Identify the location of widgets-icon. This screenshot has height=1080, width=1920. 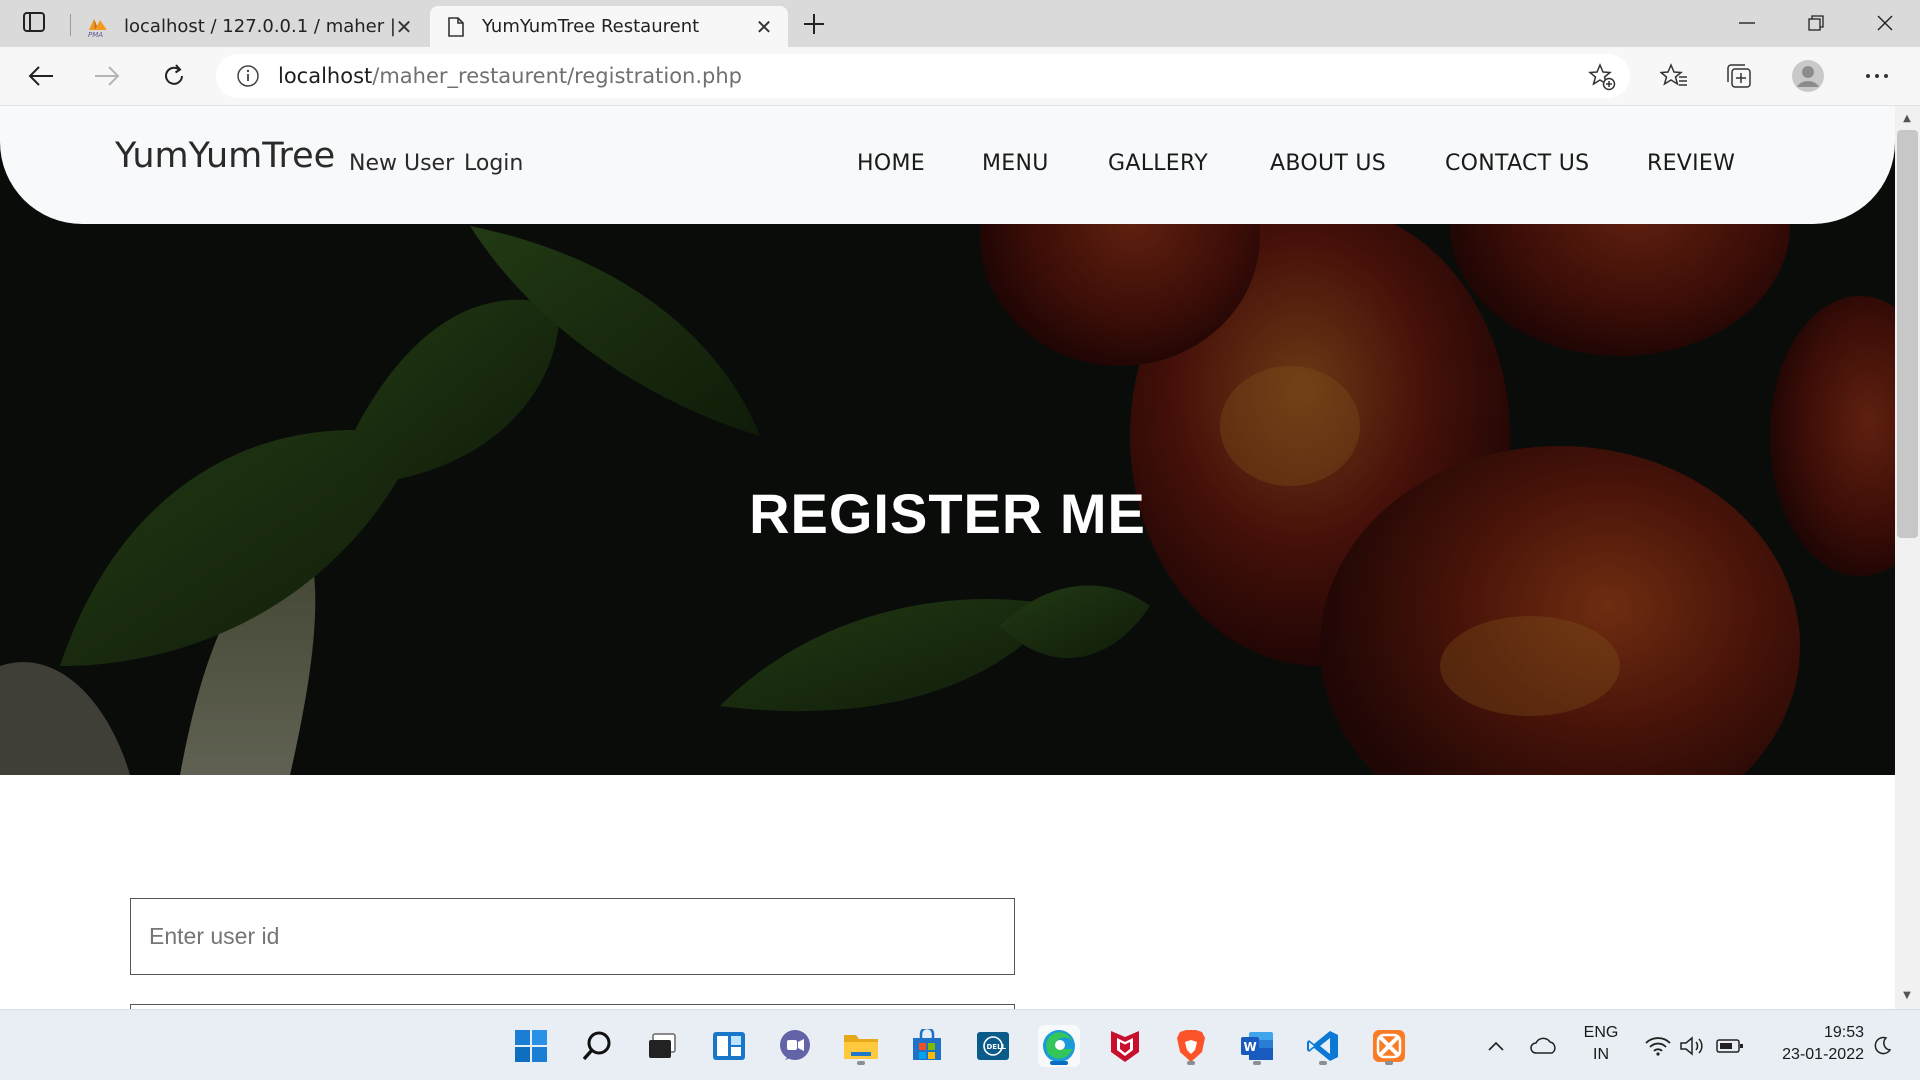
(729, 1046).